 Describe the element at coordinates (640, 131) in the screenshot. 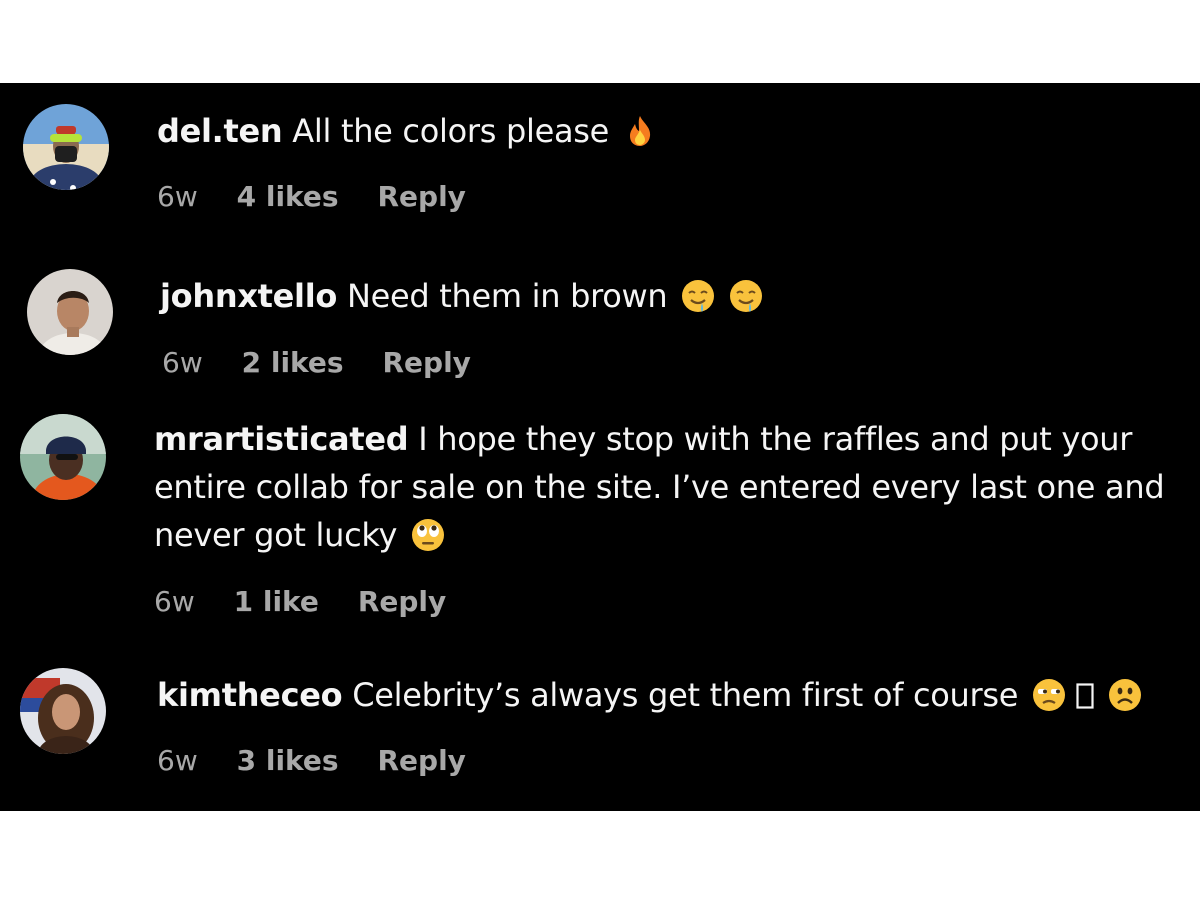

I see `fire-icon` at that location.